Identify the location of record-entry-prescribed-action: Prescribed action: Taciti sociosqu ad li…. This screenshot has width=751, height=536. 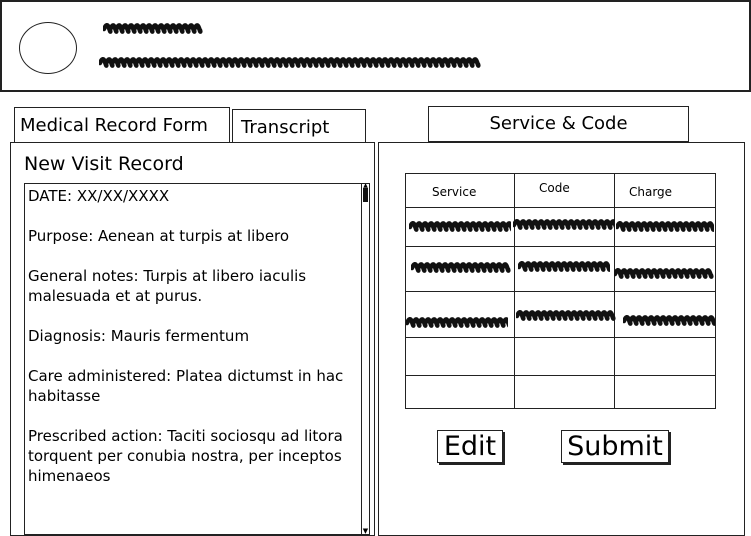
(185, 456).